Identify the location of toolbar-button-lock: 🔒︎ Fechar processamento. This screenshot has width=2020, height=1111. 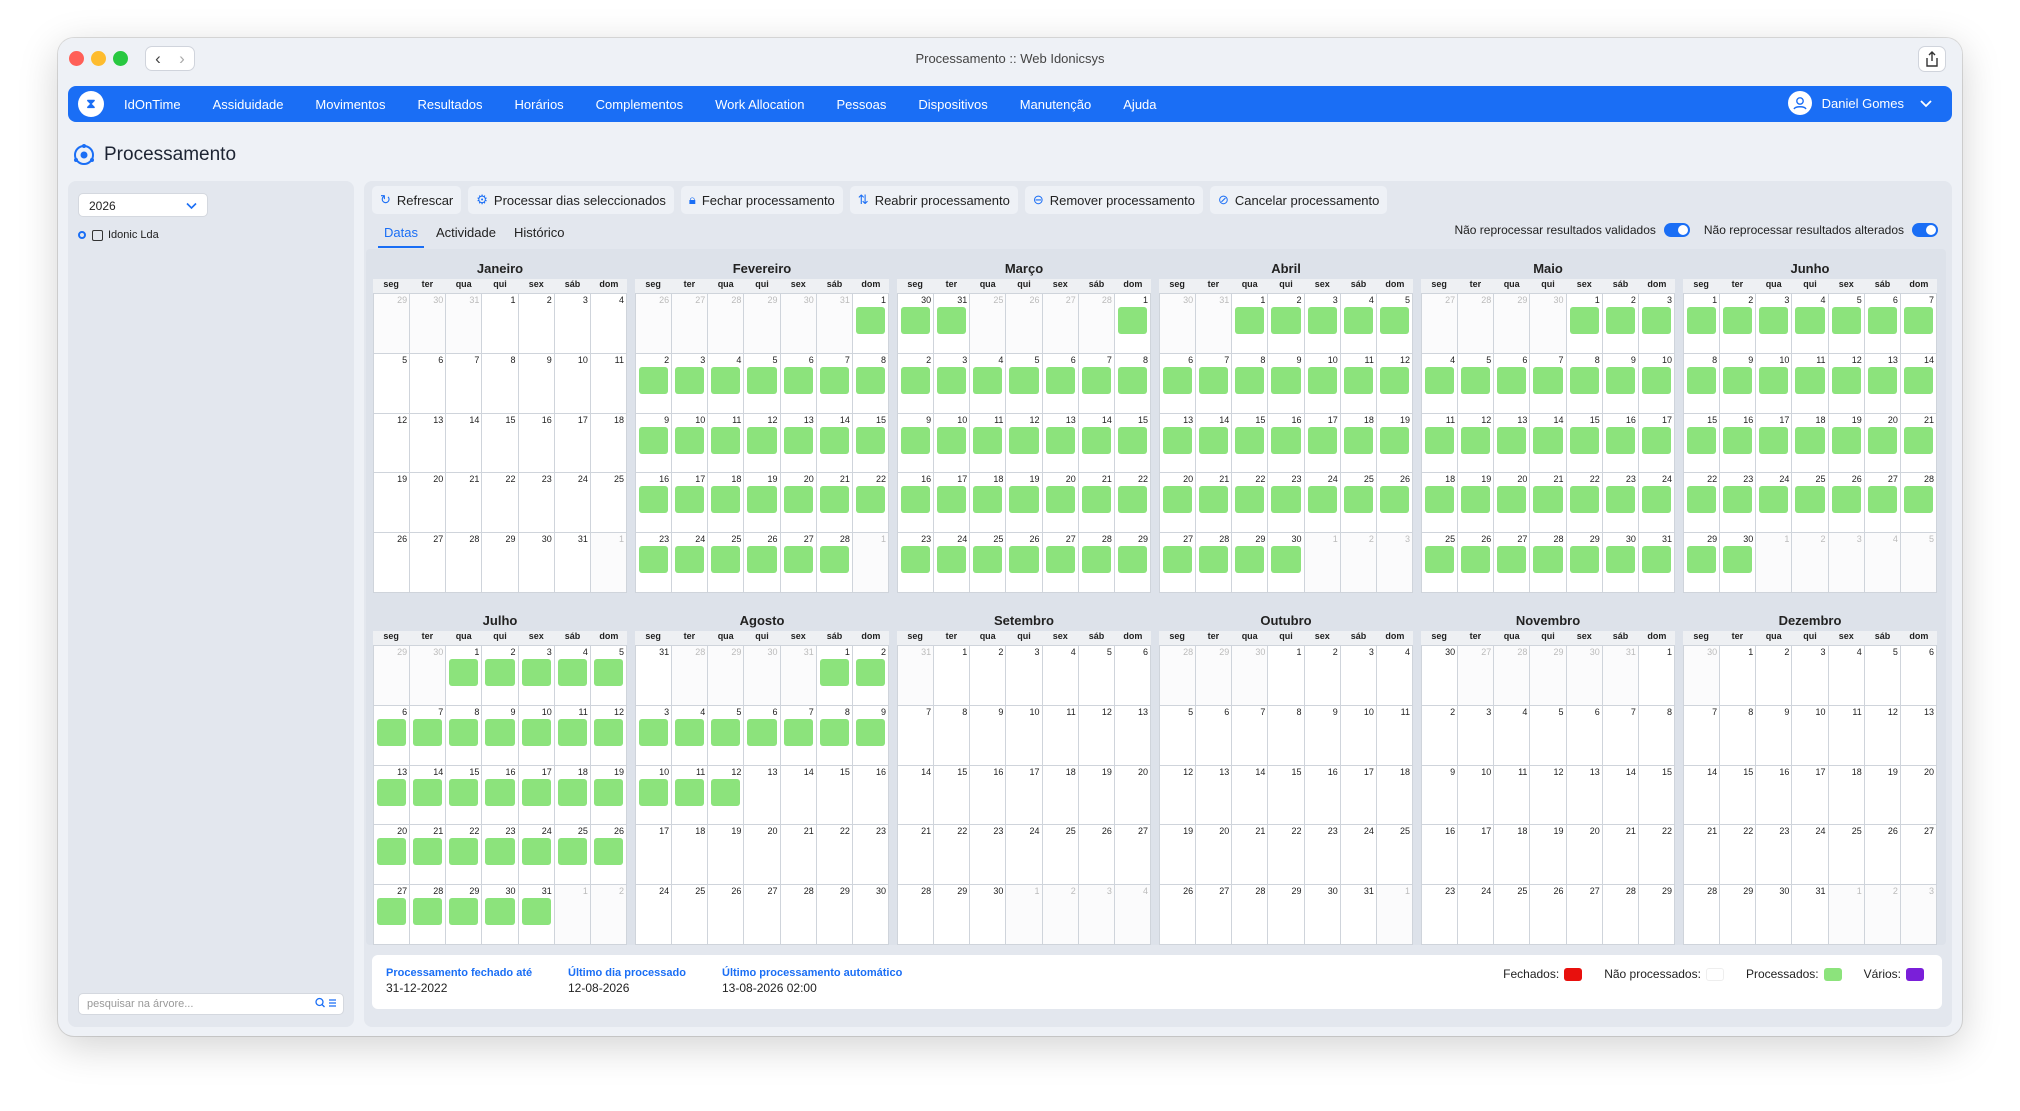
(761, 200).